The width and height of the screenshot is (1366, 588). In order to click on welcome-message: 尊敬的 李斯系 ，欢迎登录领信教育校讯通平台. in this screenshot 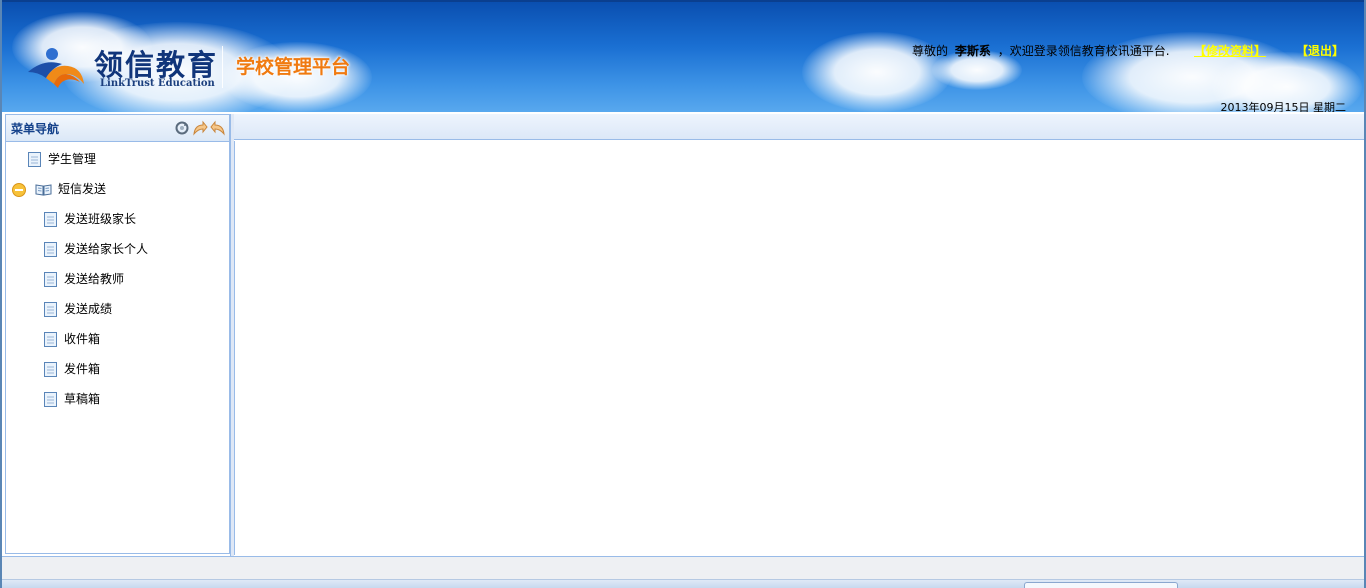, I will do `click(1041, 50)`.